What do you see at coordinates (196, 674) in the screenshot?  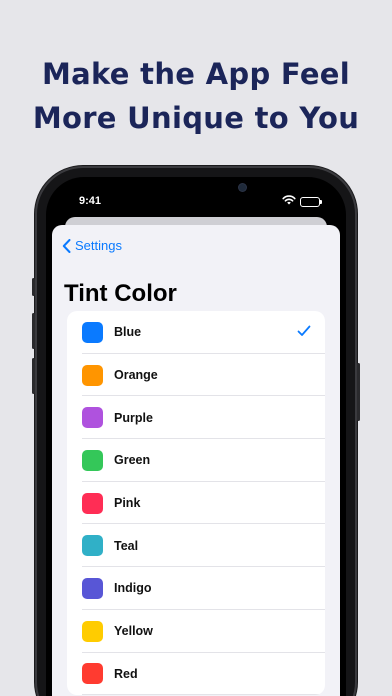 I see `tint-row-red: Red` at bounding box center [196, 674].